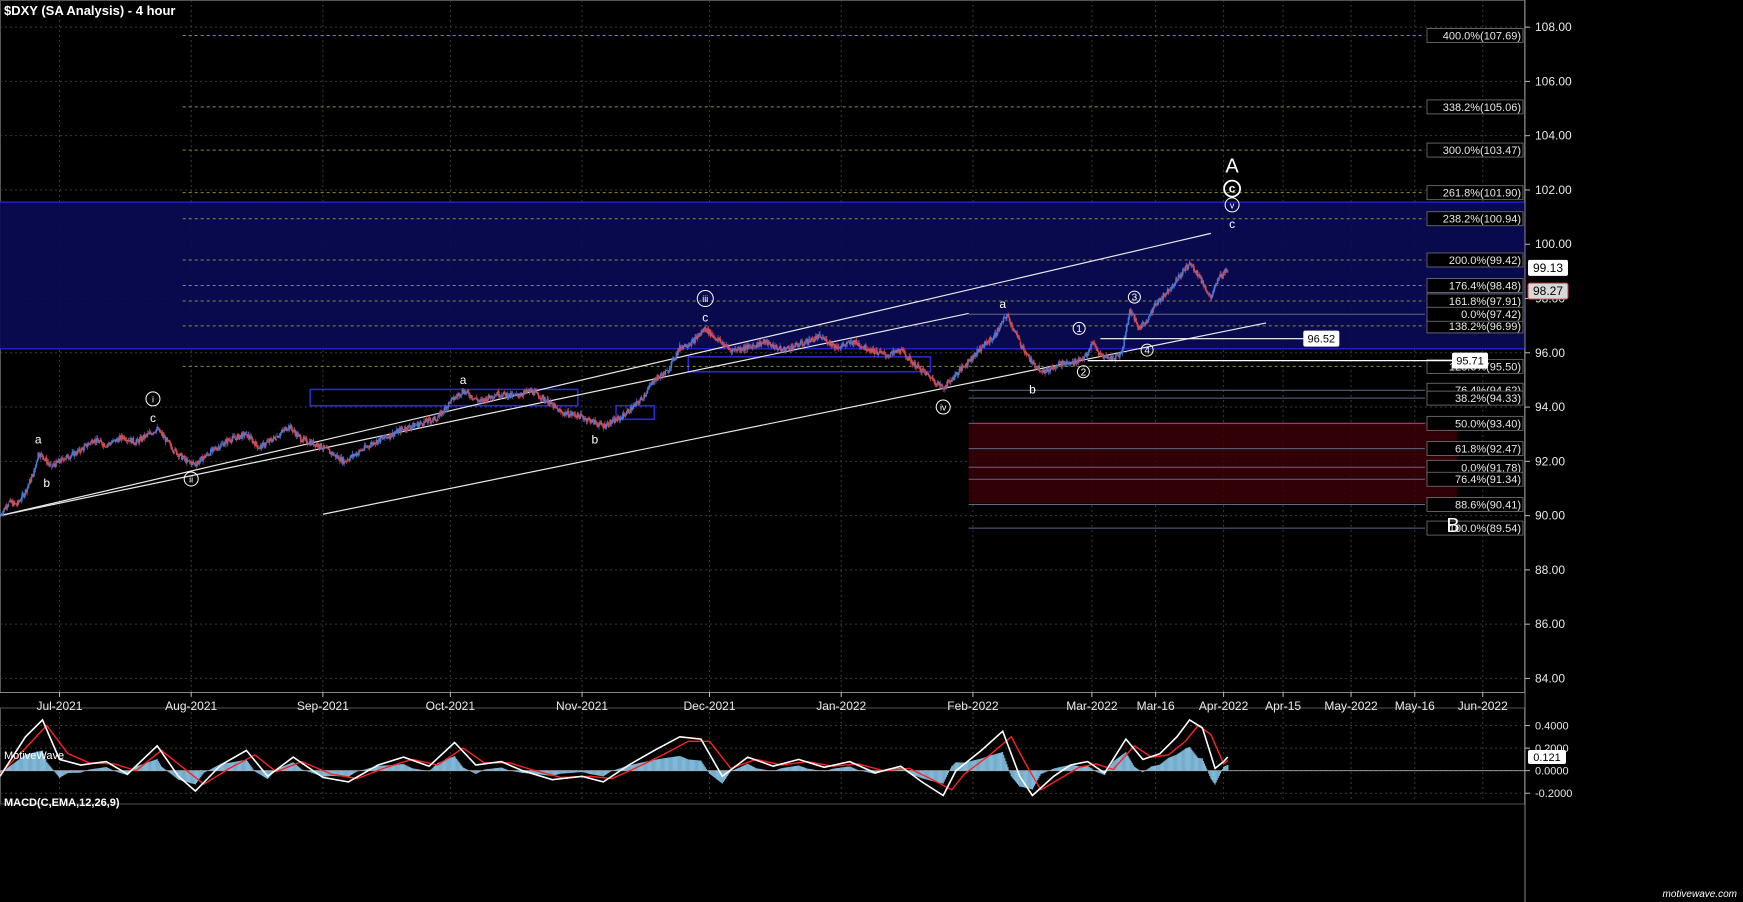  What do you see at coordinates (710, 706) in the screenshot?
I see `time-axis-label: Dec-2021` at bounding box center [710, 706].